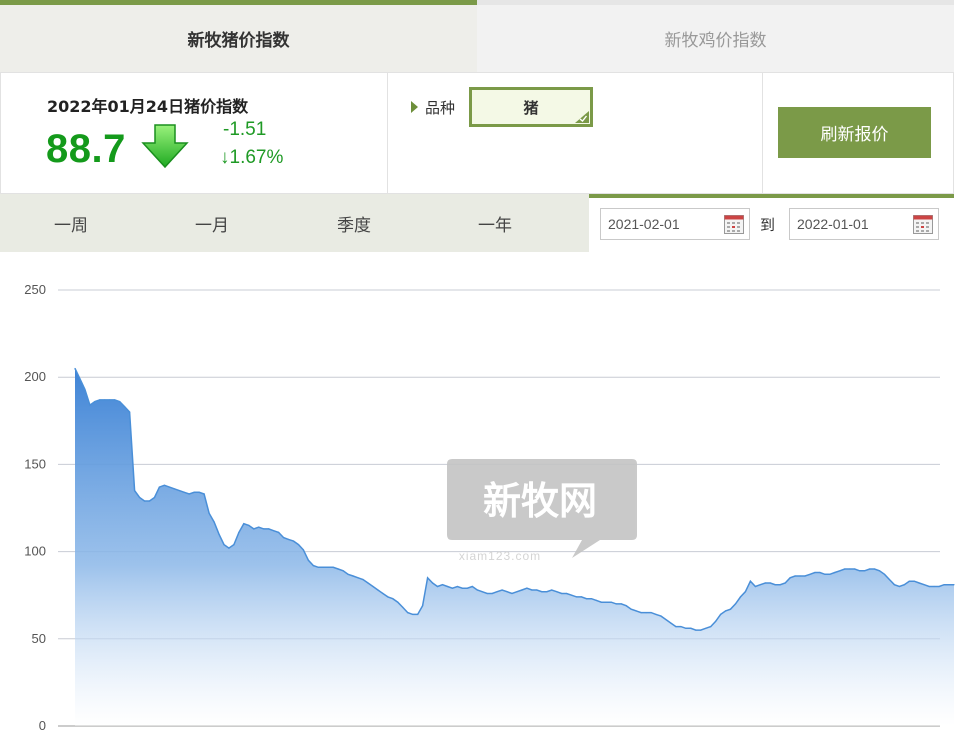 This screenshot has height=753, width=970. Describe the element at coordinates (354, 223) in the screenshot. I see `period-quarter: 季度` at that location.